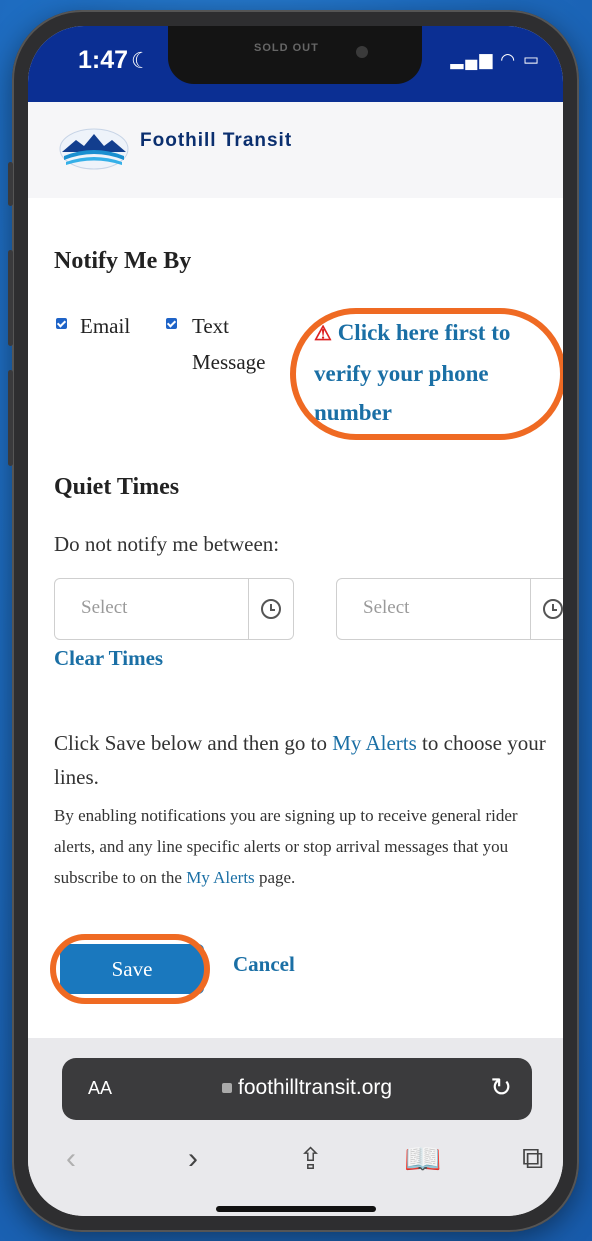  What do you see at coordinates (123, 261) in the screenshot?
I see `notify-heading: Notify Me By` at bounding box center [123, 261].